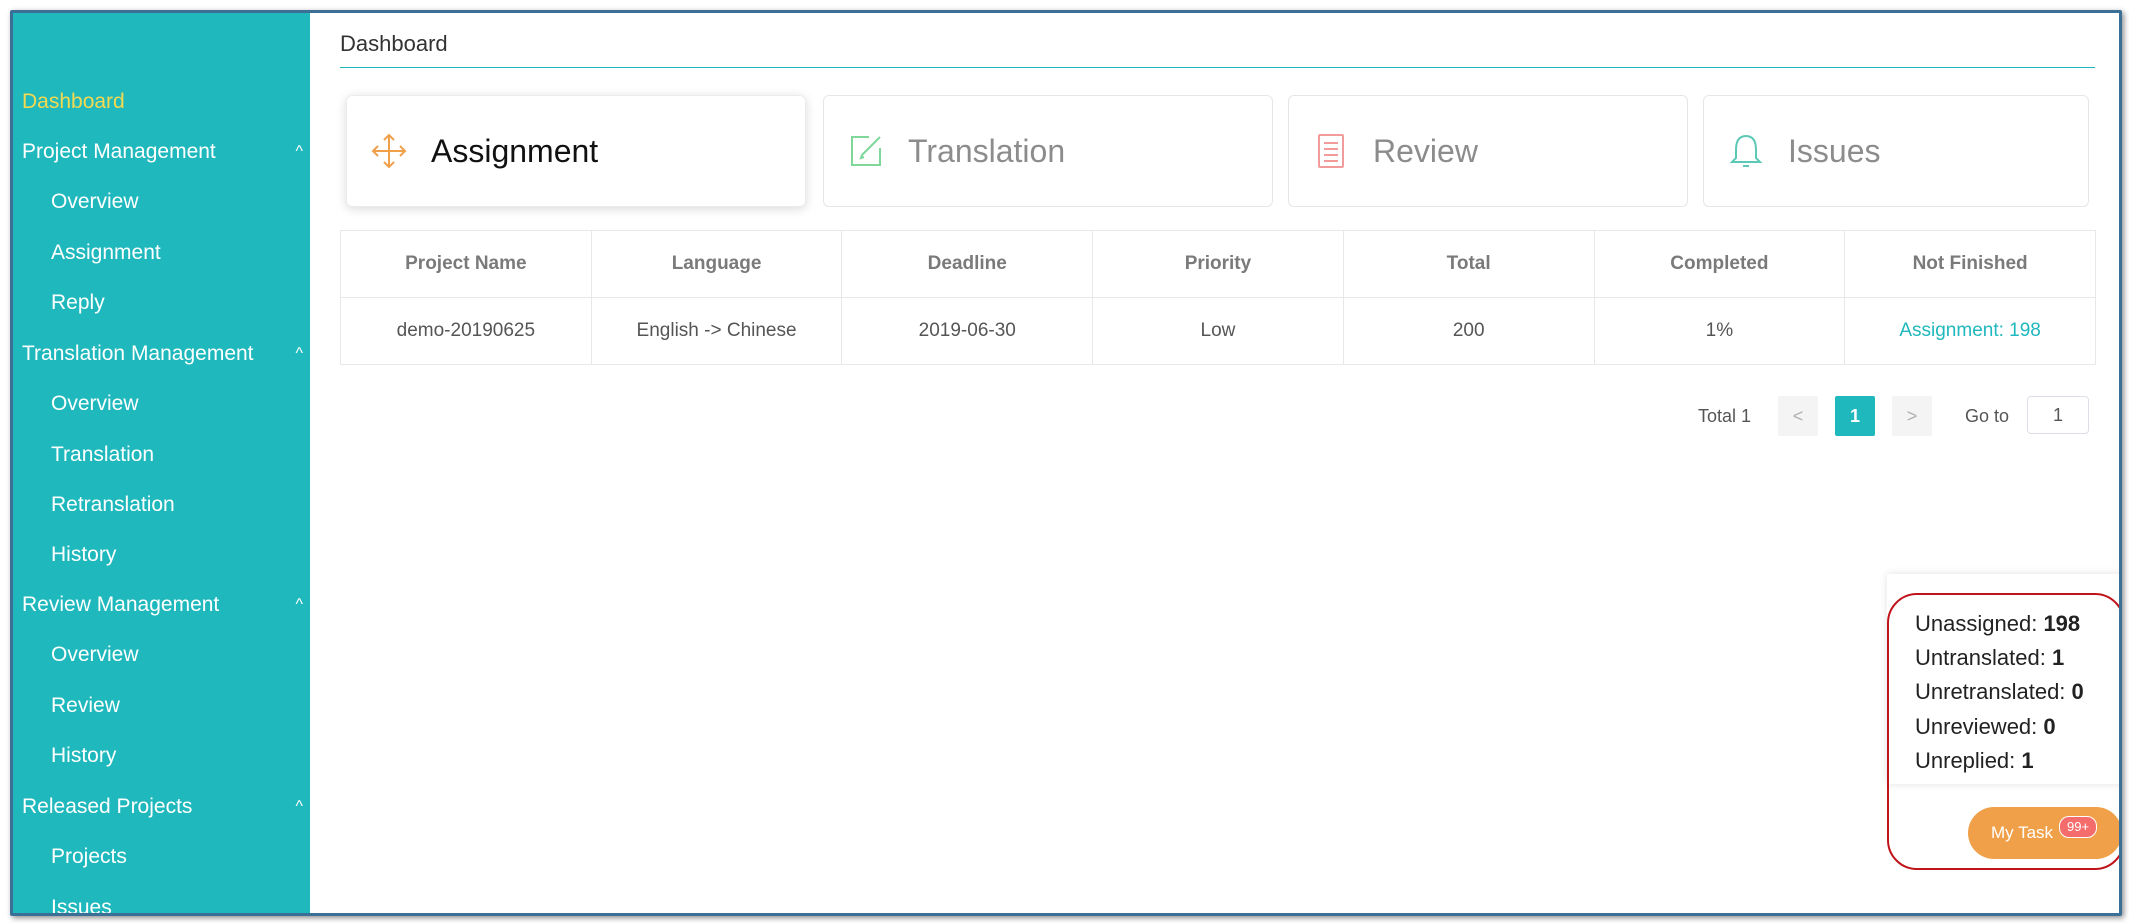 This screenshot has height=923, width=2129. I want to click on task-summary-label: Unreviewed:, so click(1976, 726).